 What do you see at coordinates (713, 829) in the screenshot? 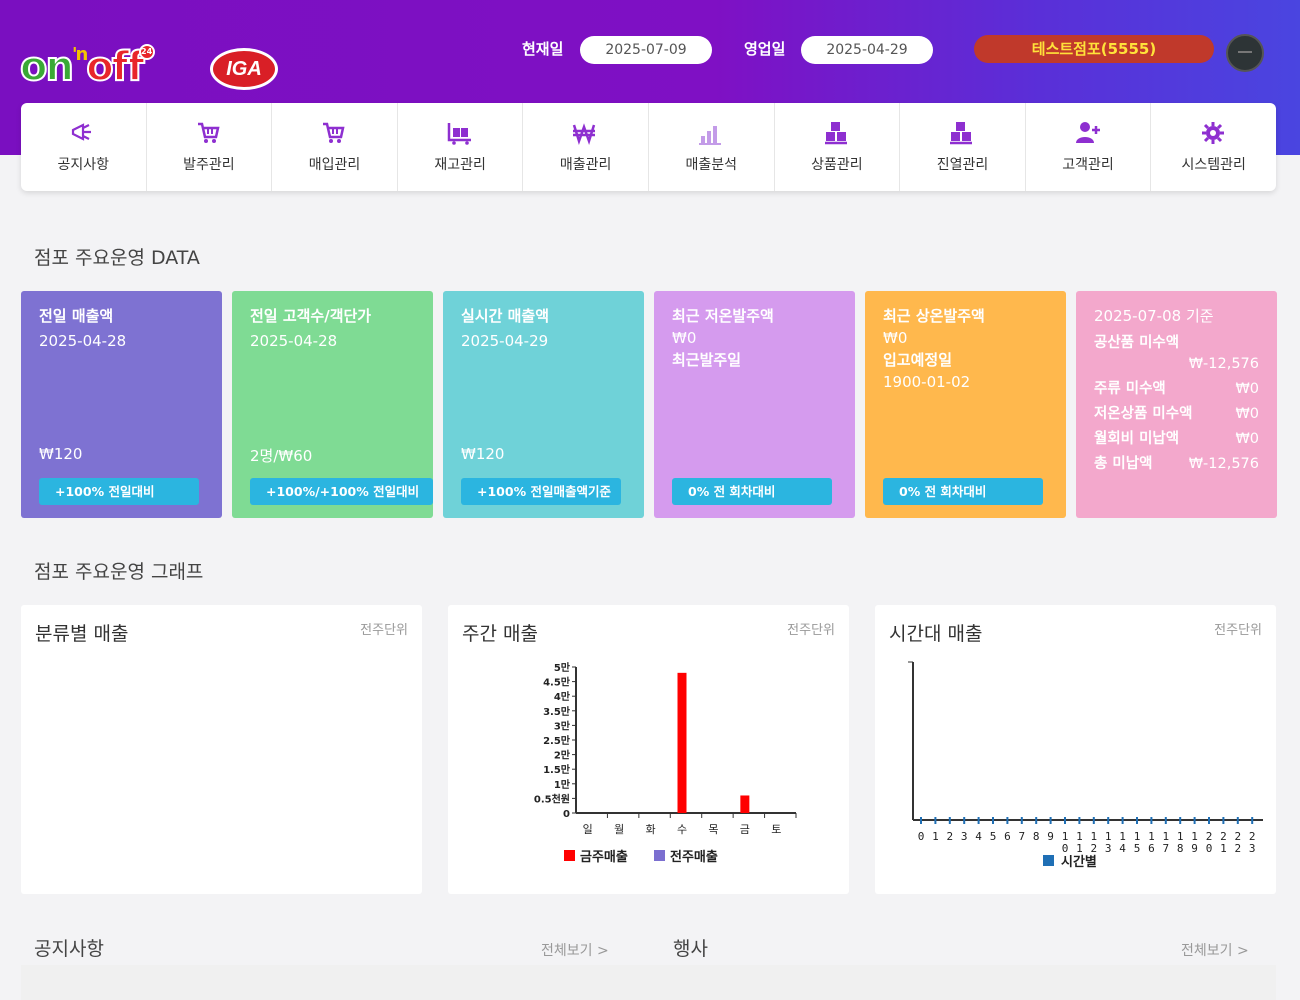
I see `x-tick-label: 목` at bounding box center [713, 829].